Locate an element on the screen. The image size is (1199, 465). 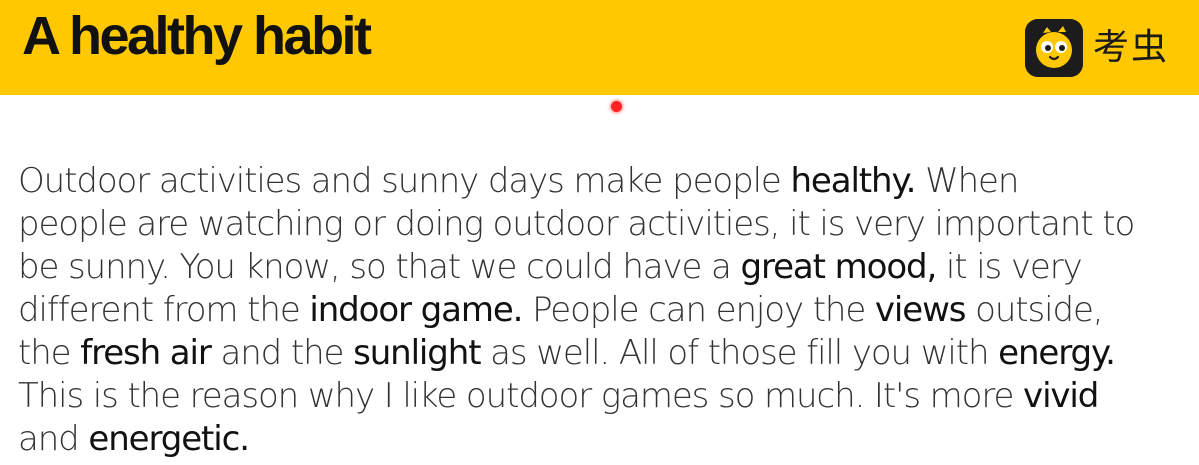
text-segment: it is very is located at coordinates (1009, 267).